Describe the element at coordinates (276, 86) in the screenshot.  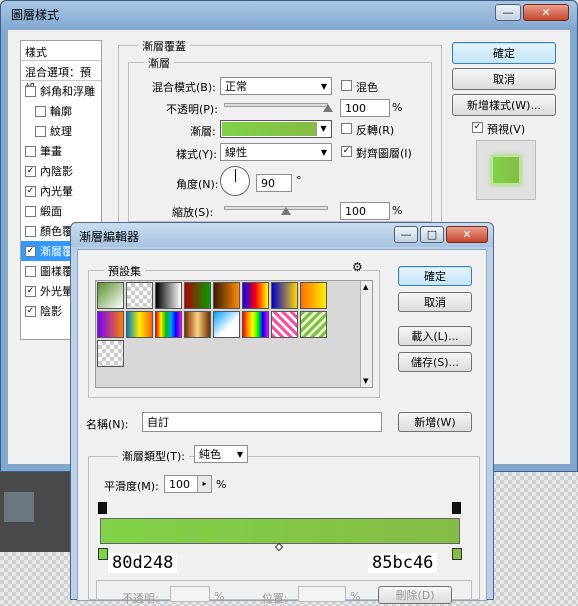
I see `blend-mode-select: 正常 ▼` at that location.